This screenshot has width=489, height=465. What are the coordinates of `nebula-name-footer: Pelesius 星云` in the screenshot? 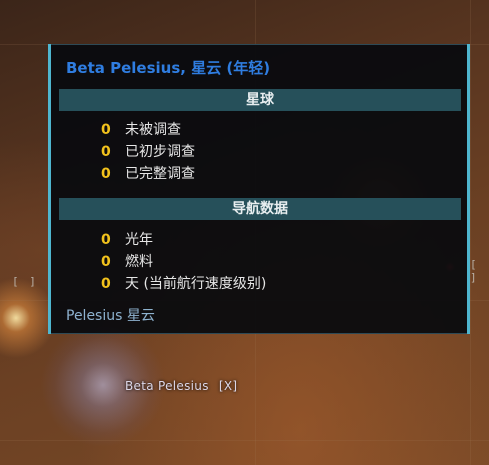 It's located at (110, 316).